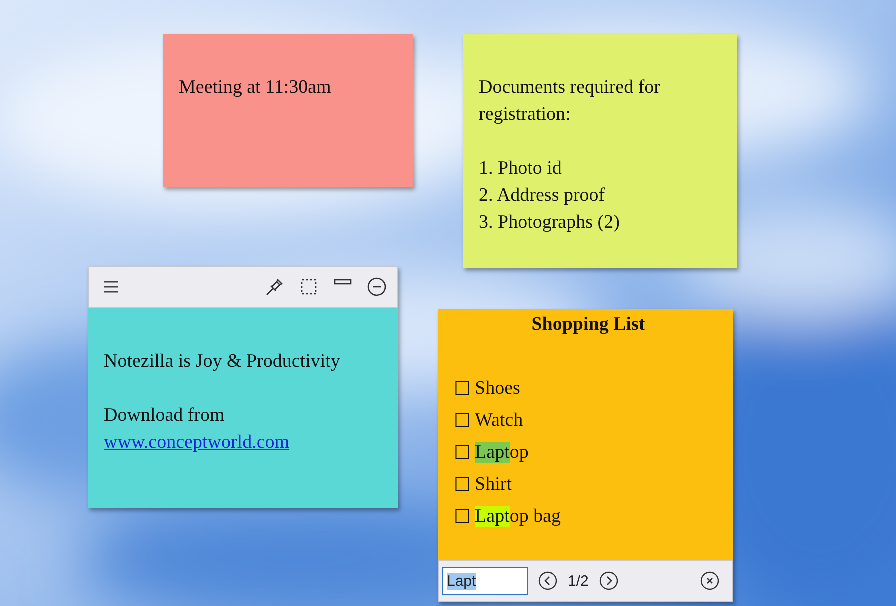 The height and width of the screenshot is (606, 896). What do you see at coordinates (485, 581) in the screenshot?
I see `search-field: Lapt` at bounding box center [485, 581].